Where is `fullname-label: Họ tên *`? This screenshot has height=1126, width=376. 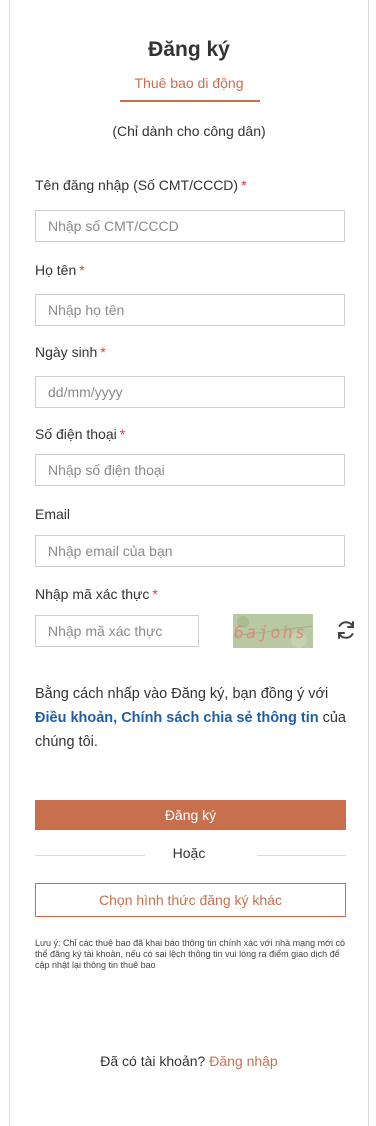
fullname-label: Họ tên * is located at coordinates (60, 270).